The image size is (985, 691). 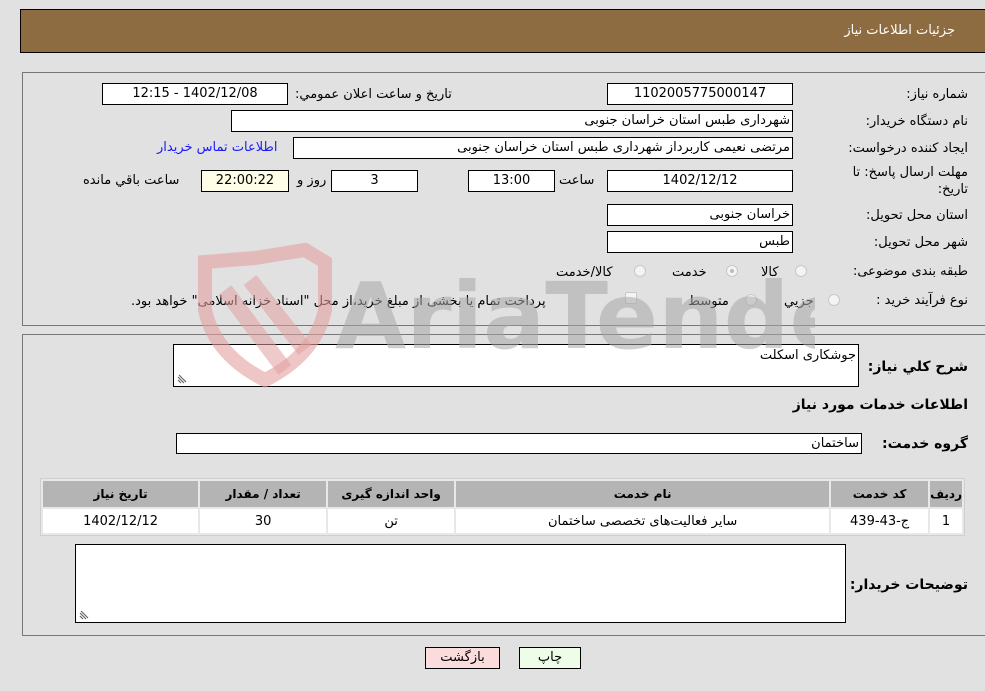 What do you see at coordinates (312, 180) in the screenshot?
I see `days-label: روز و` at bounding box center [312, 180].